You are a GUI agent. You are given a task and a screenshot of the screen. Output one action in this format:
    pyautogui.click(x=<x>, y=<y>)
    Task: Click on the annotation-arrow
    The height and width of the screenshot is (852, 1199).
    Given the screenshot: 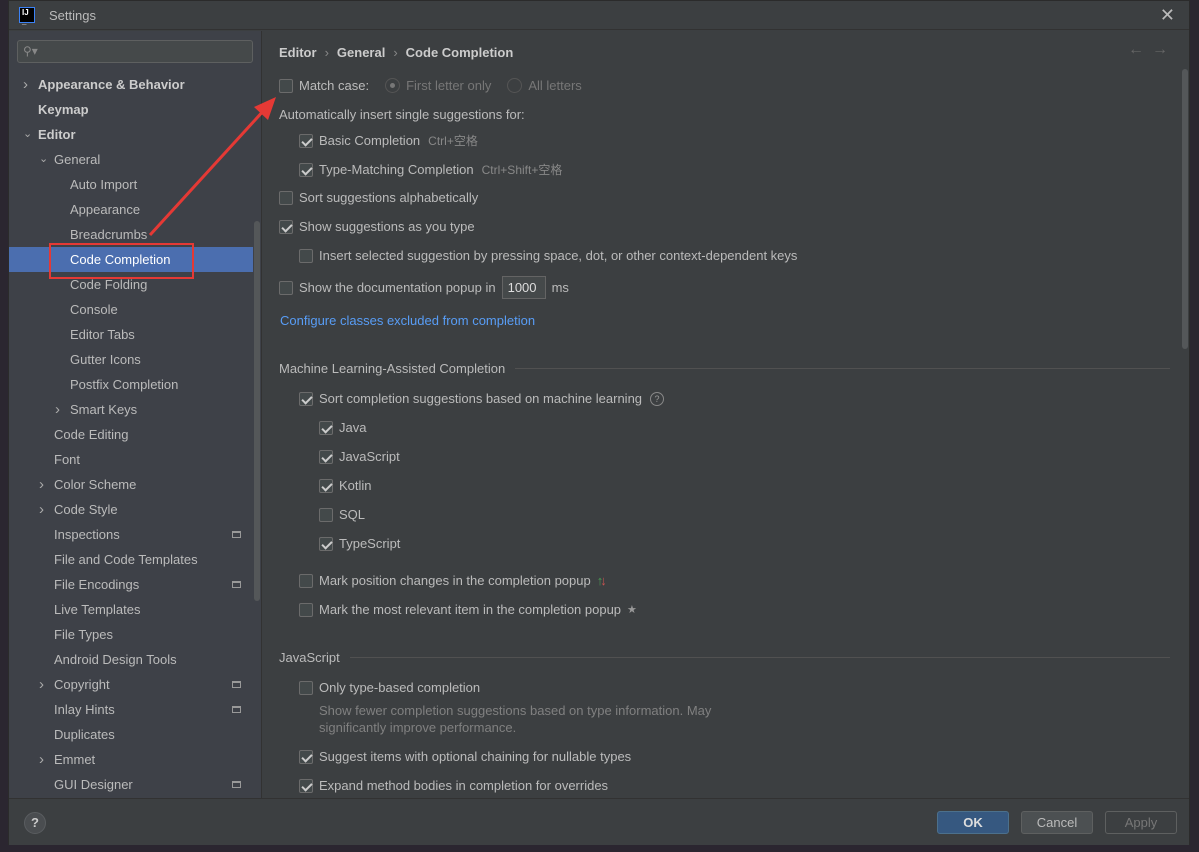 What is the action you would take?
    pyautogui.click(x=212, y=167)
    